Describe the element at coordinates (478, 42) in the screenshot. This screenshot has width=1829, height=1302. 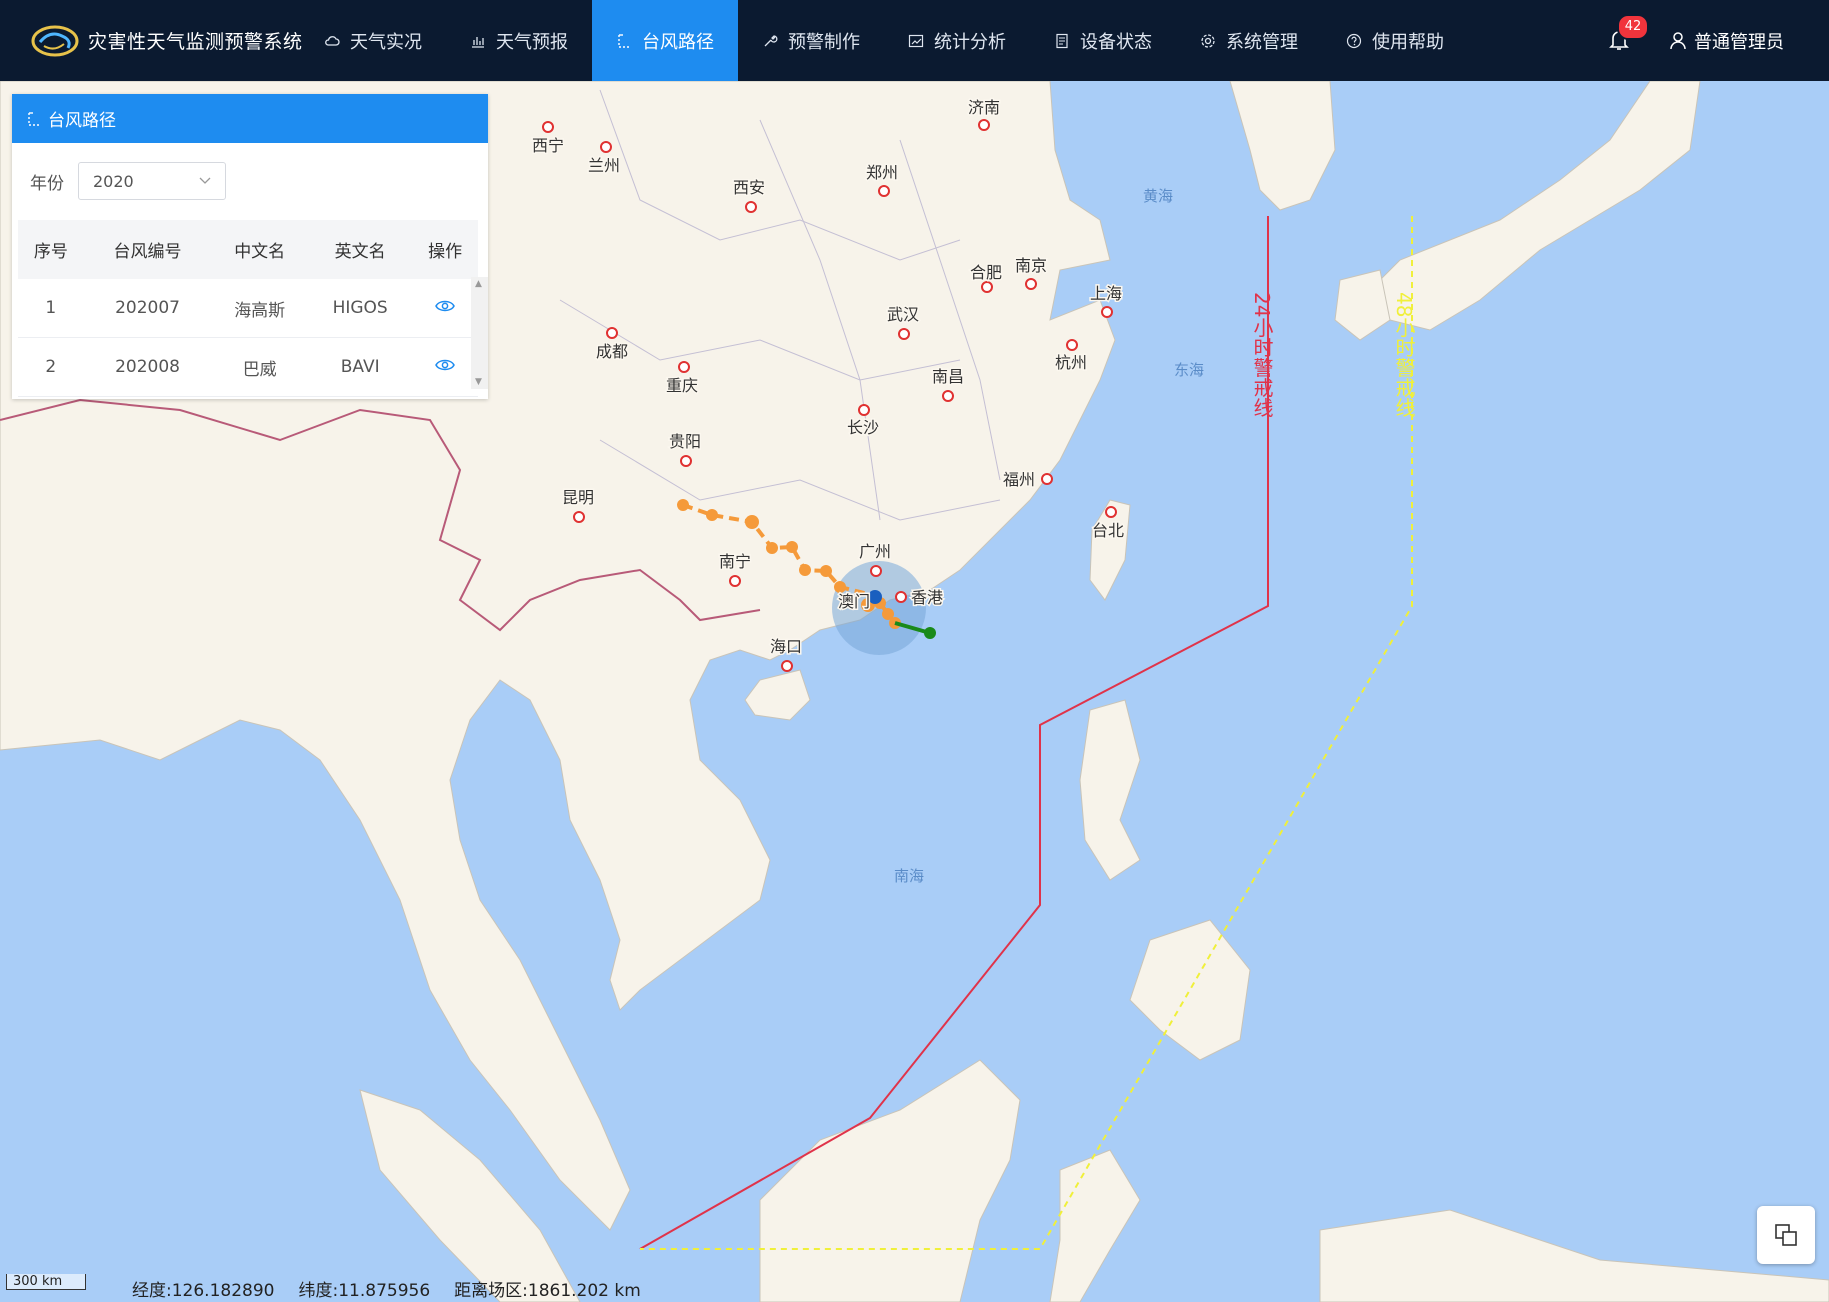
I see `bar-chart-icon` at that location.